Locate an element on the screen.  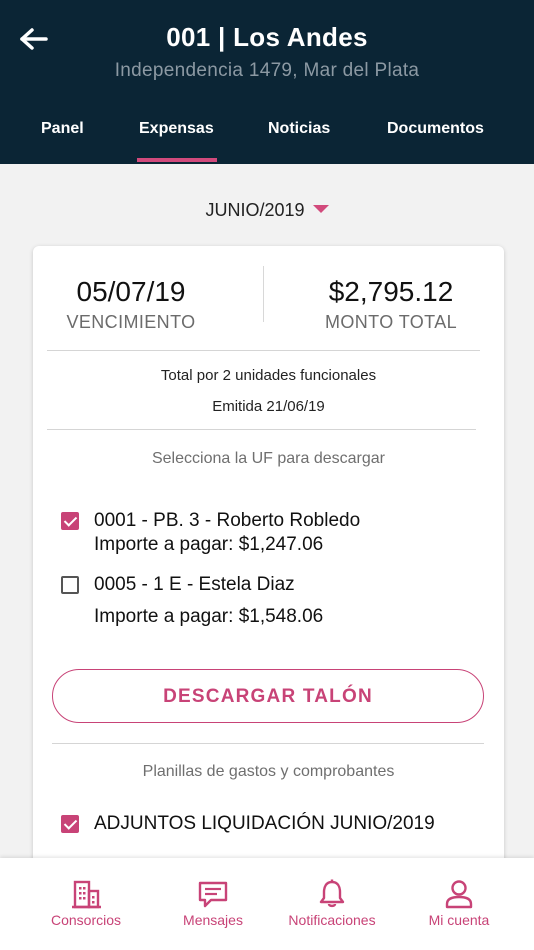
units-count-text: Total por 2 unidades funcionales is located at coordinates (268, 375).